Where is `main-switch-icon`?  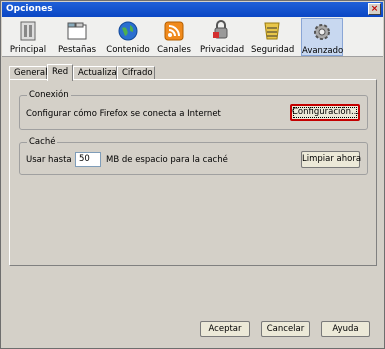
main-switch-icon is located at coordinates (28, 31).